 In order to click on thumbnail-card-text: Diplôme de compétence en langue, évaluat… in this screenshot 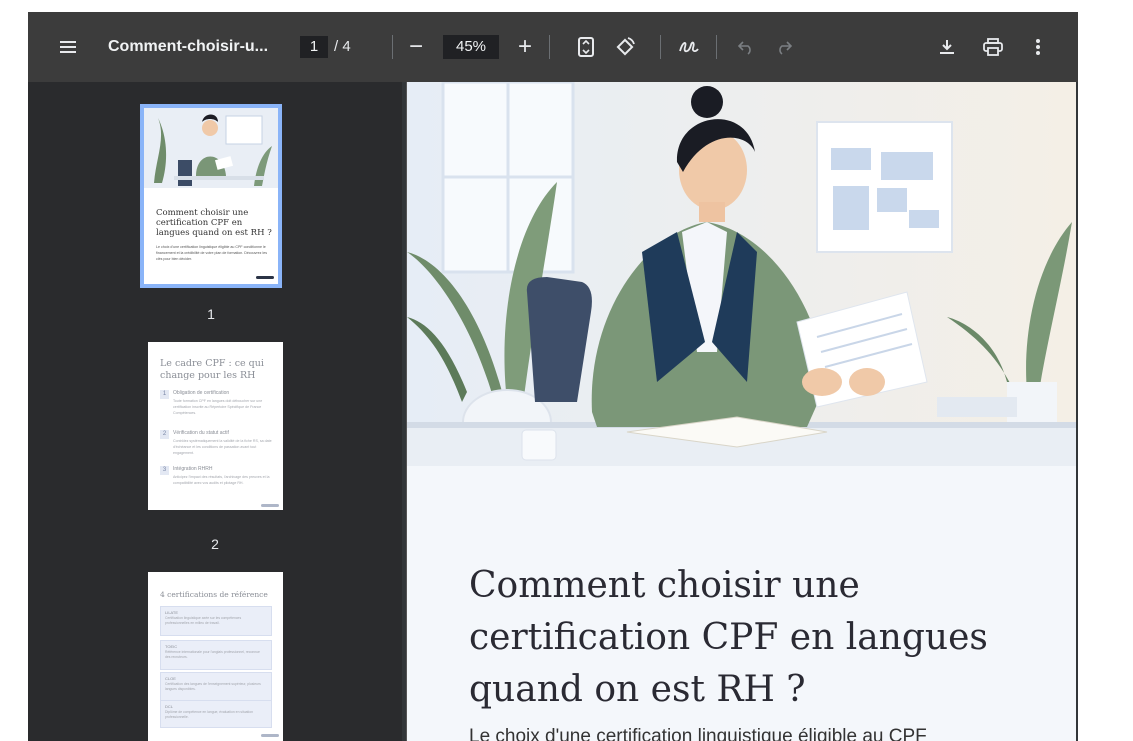, I will do `click(209, 714)`.